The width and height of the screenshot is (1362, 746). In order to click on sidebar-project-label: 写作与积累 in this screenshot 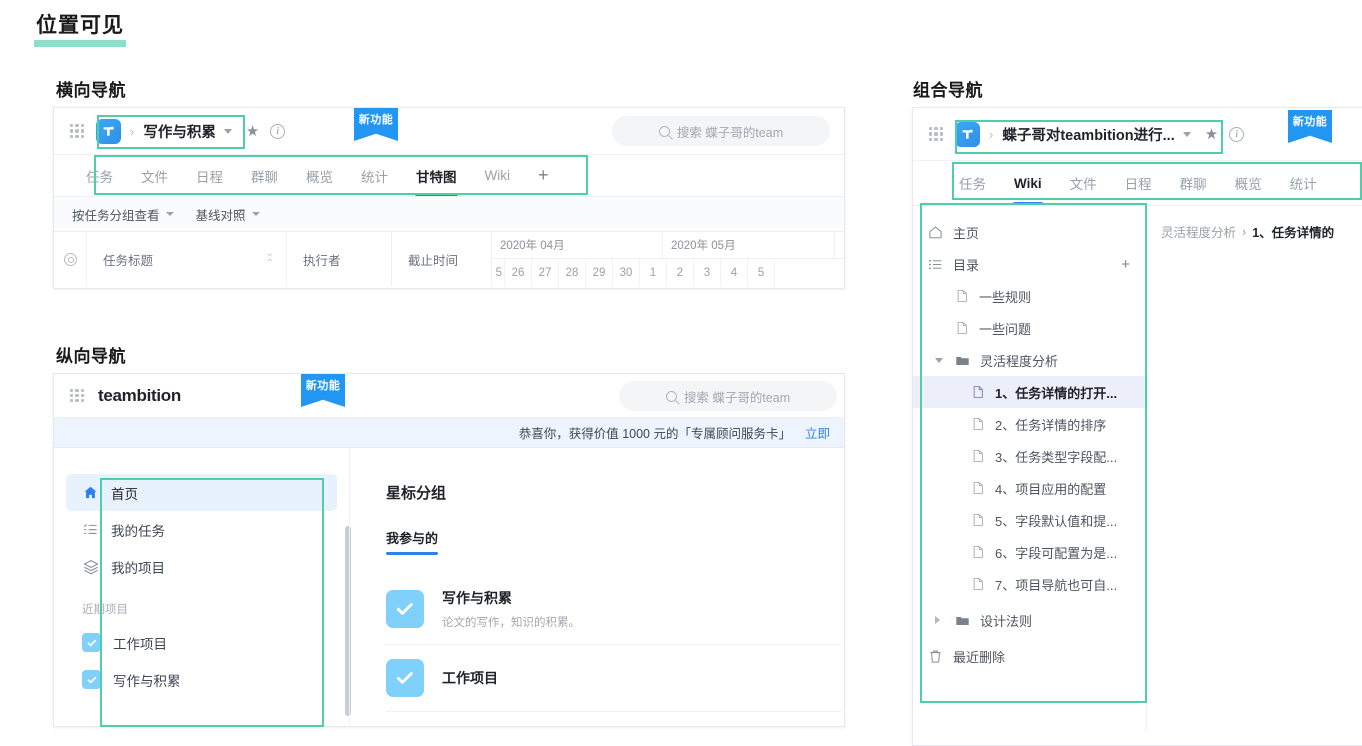, I will do `click(147, 681)`.